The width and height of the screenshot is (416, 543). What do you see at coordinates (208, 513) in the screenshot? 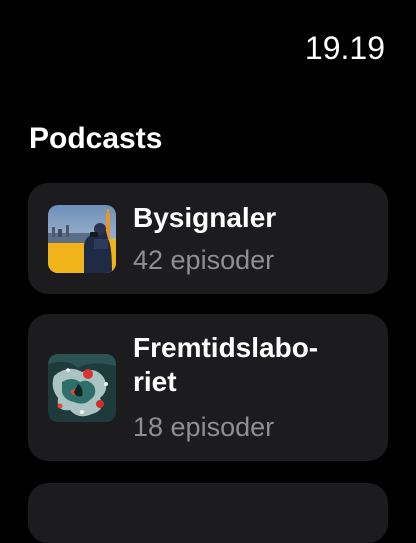
I see `podcast-card-partial` at bounding box center [208, 513].